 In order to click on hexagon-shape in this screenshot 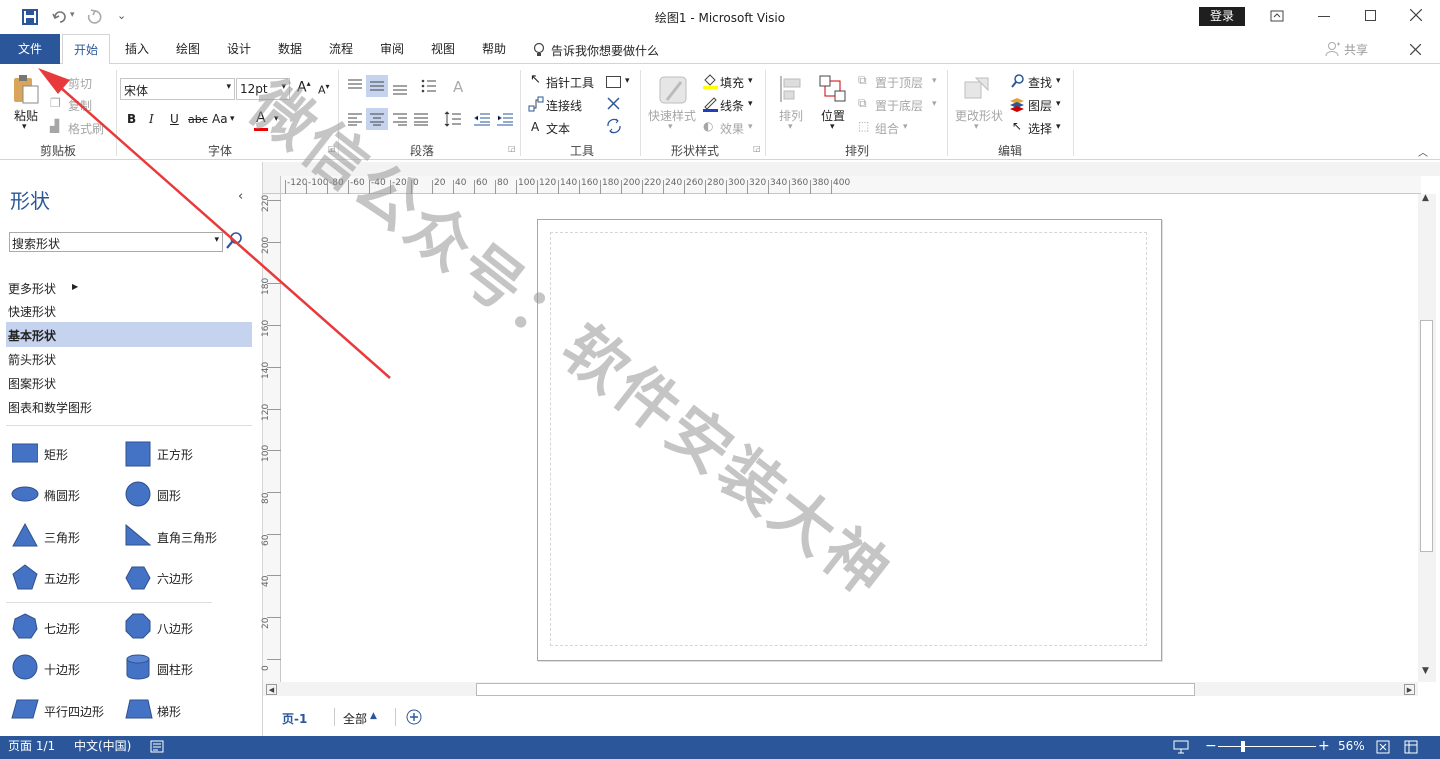, I will do `click(138, 578)`.